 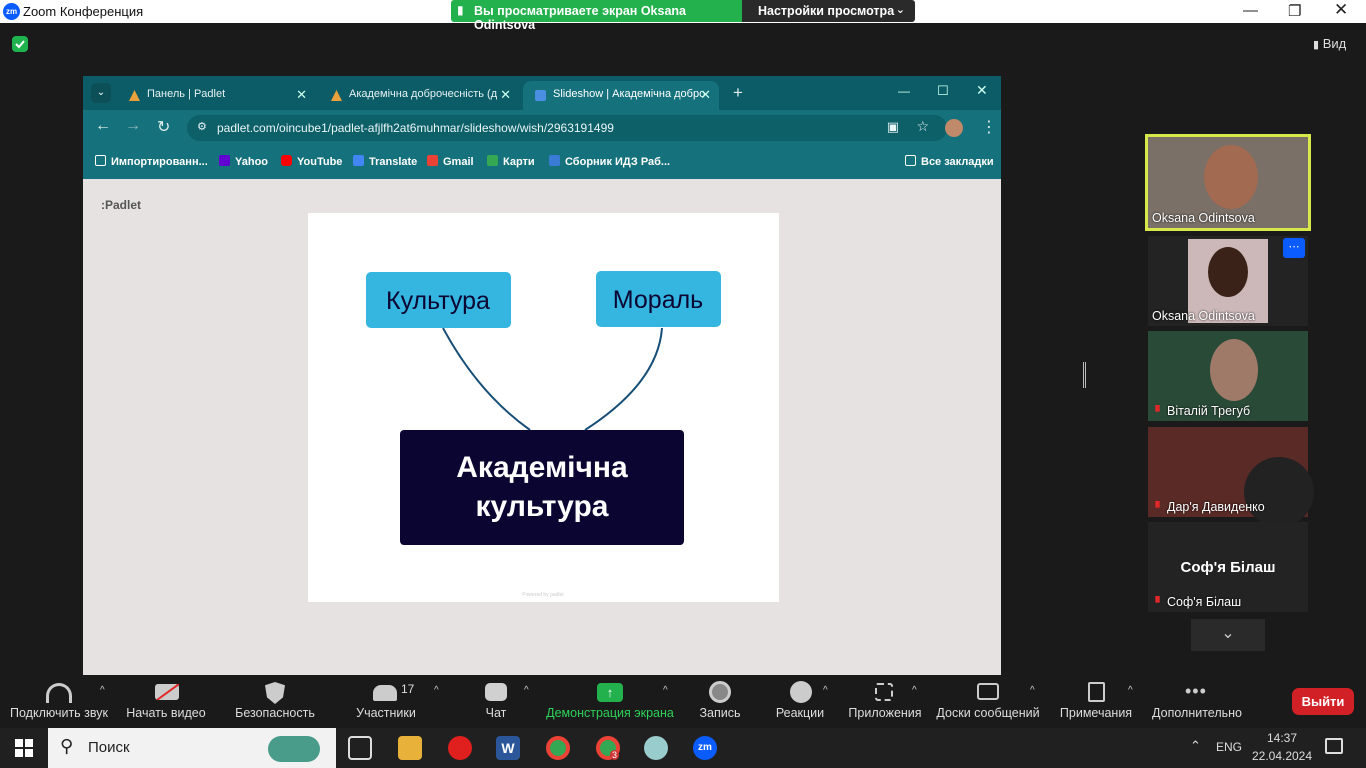 What do you see at coordinates (1334, 746) in the screenshot?
I see `notifications-icon` at bounding box center [1334, 746].